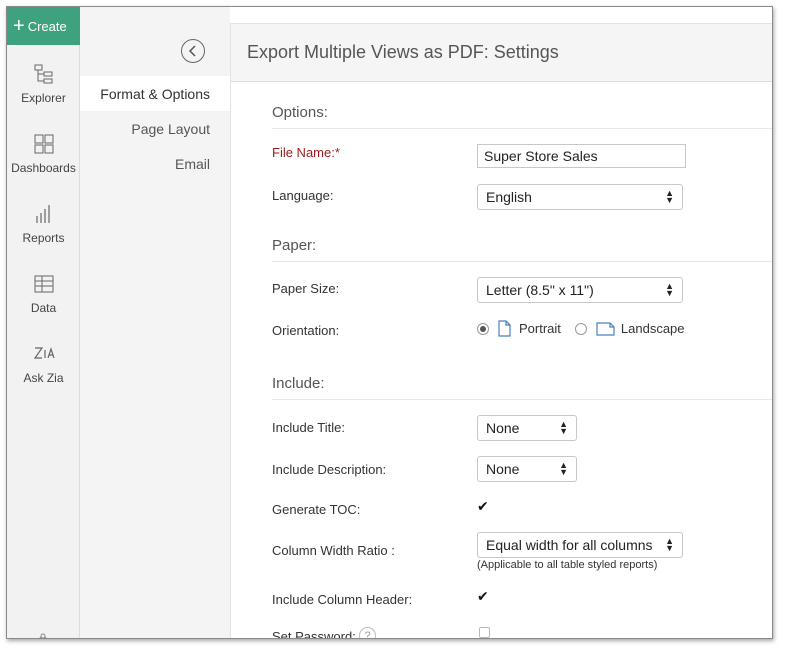  What do you see at coordinates (308, 427) in the screenshot?
I see `include-title-label: Include Title:` at bounding box center [308, 427].